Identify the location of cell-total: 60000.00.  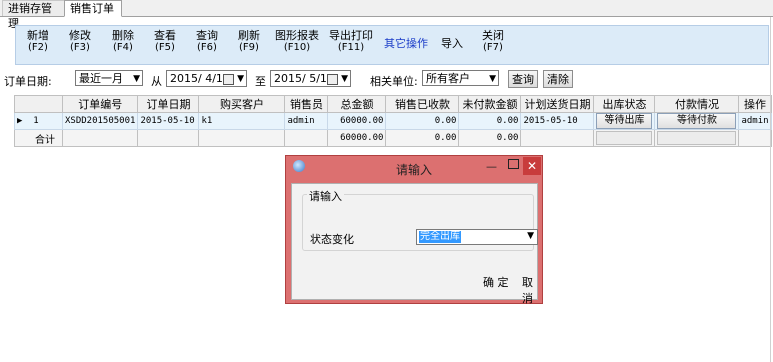
(357, 121).